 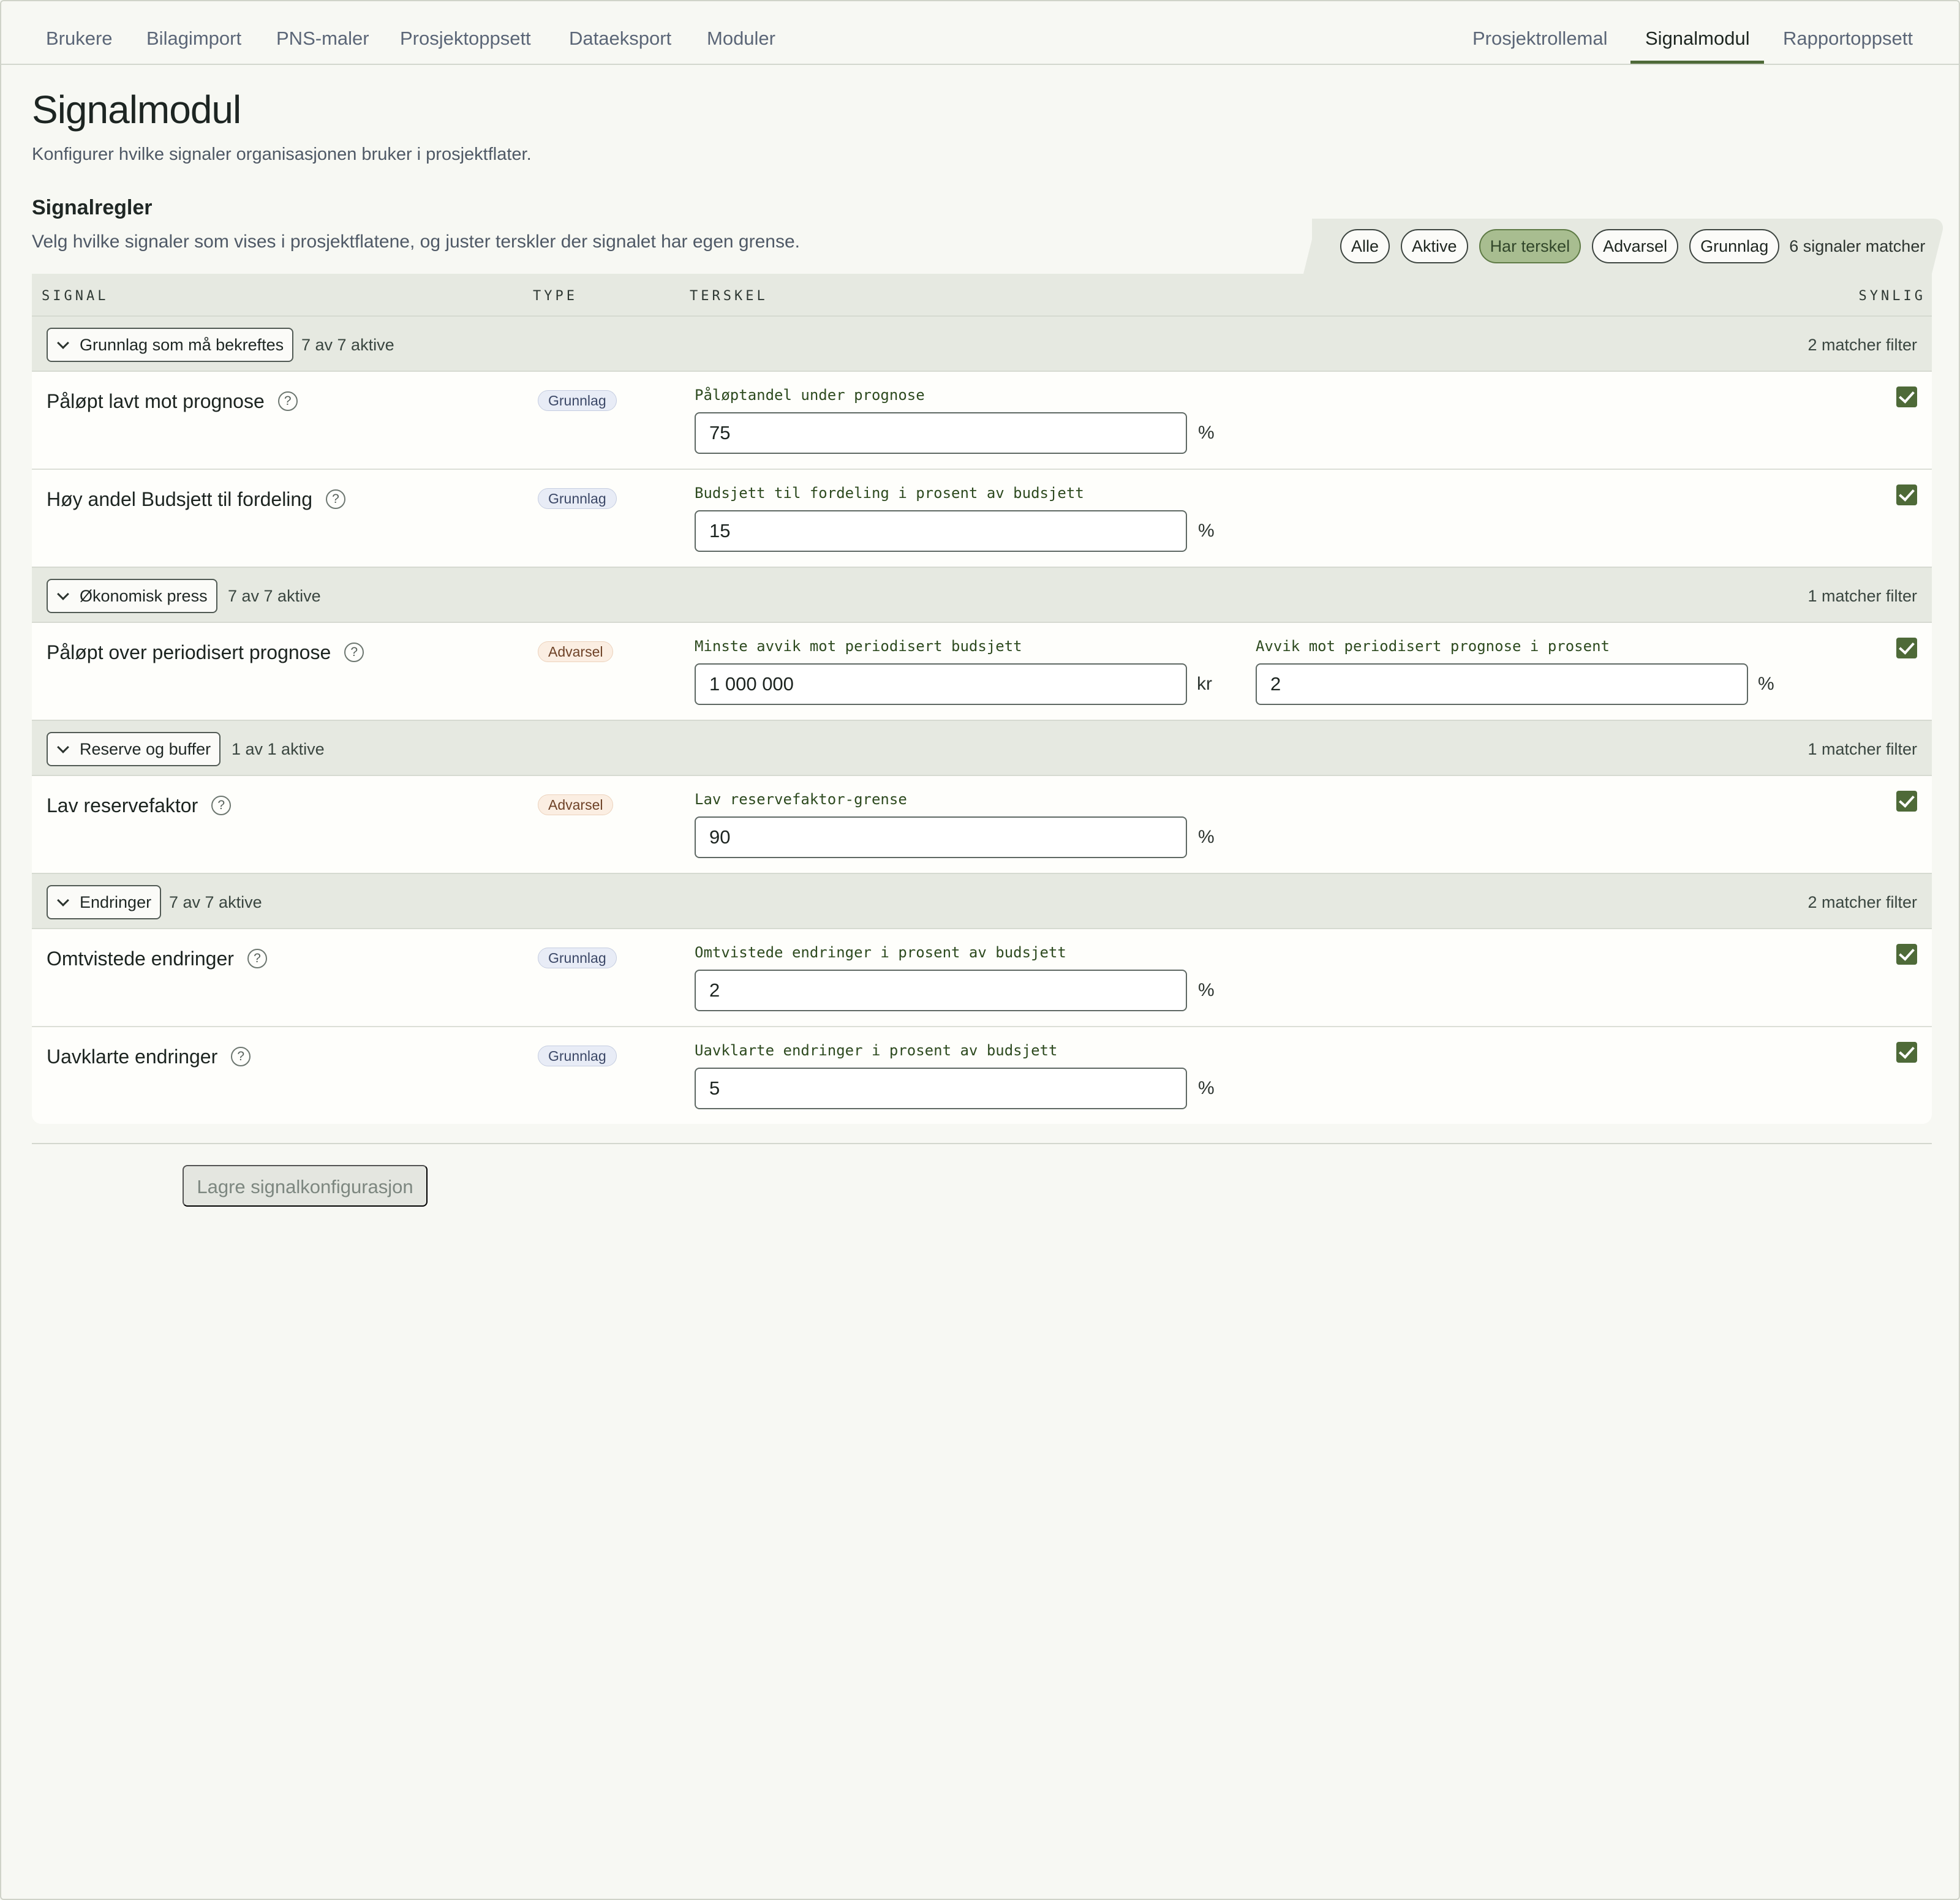 I want to click on nav-tab-dataeksport: Dataeksport, so click(x=620, y=33).